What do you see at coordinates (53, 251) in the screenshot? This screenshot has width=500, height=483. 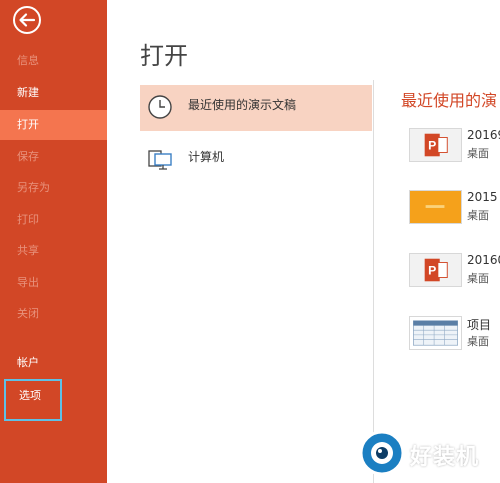 I see `nav-share: 共享` at bounding box center [53, 251].